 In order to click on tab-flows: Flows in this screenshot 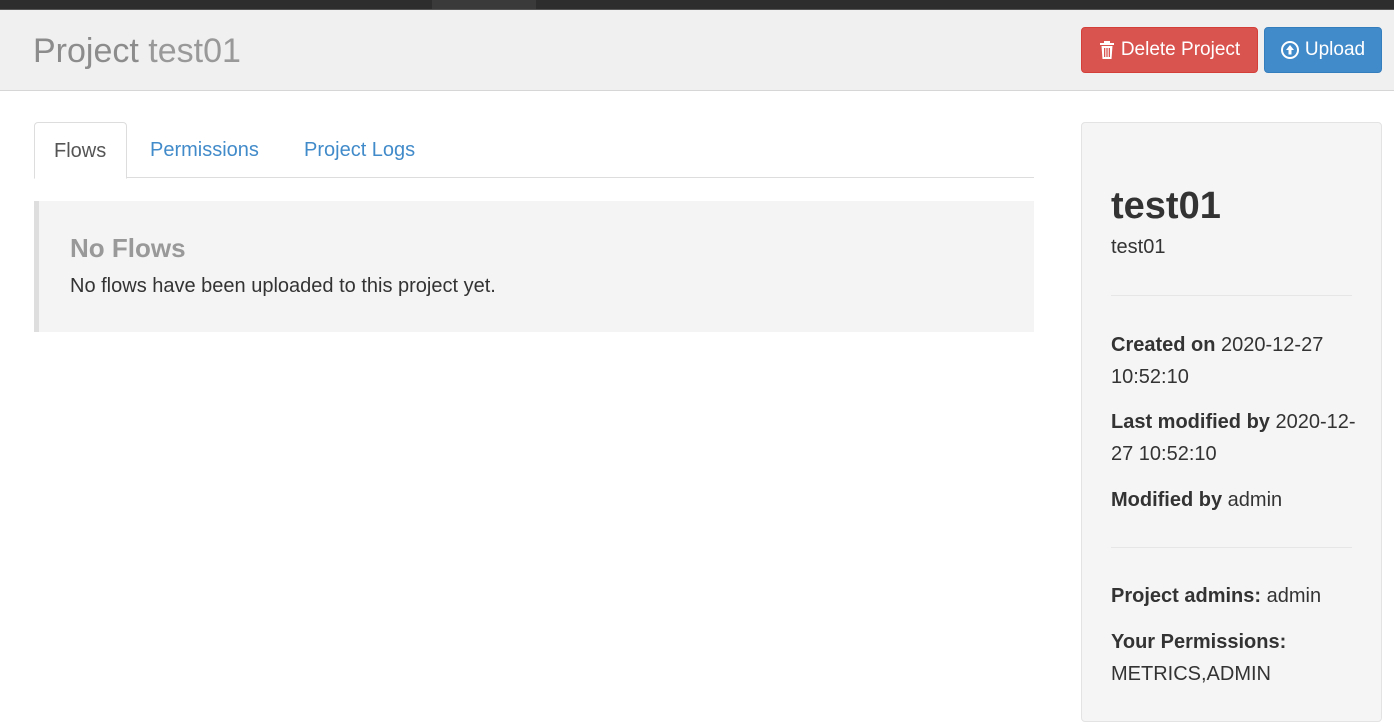, I will do `click(80, 150)`.